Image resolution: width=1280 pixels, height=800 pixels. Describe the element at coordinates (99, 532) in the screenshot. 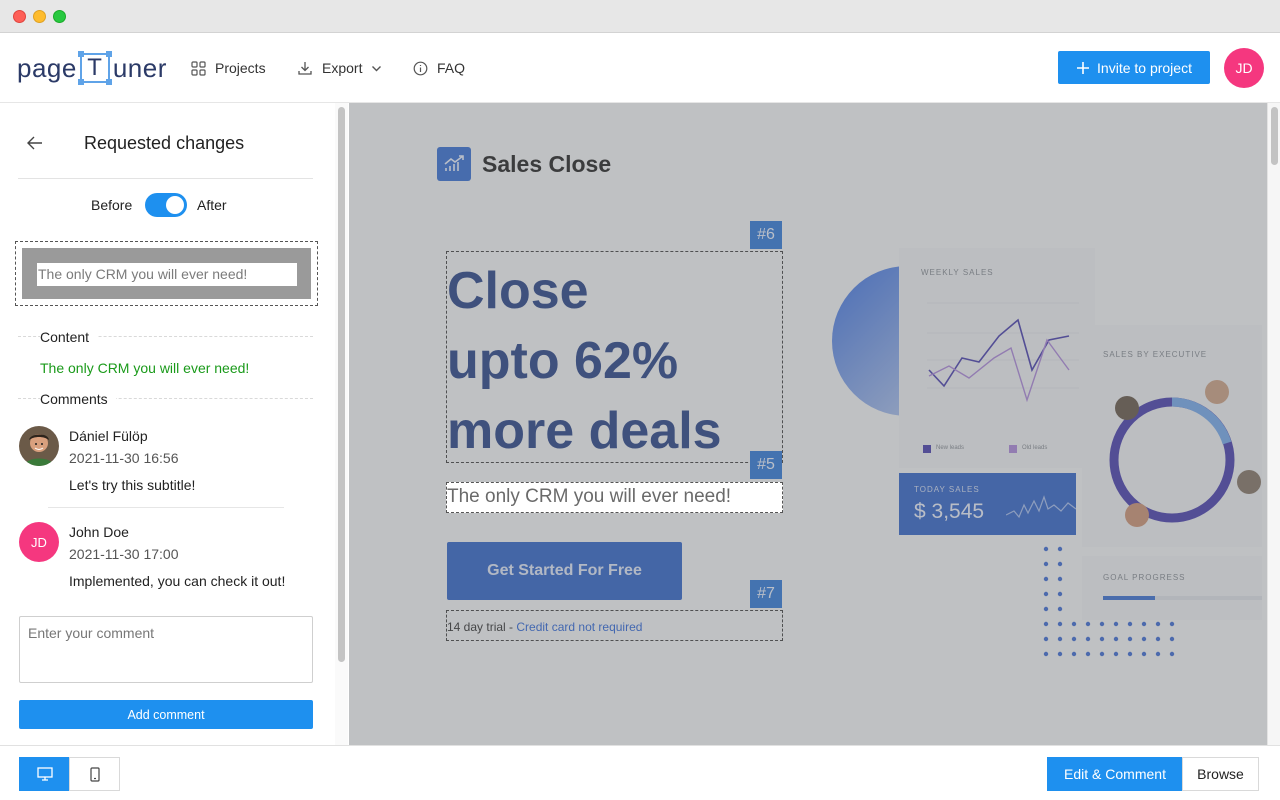

I see `commenter-name: John Doe` at that location.